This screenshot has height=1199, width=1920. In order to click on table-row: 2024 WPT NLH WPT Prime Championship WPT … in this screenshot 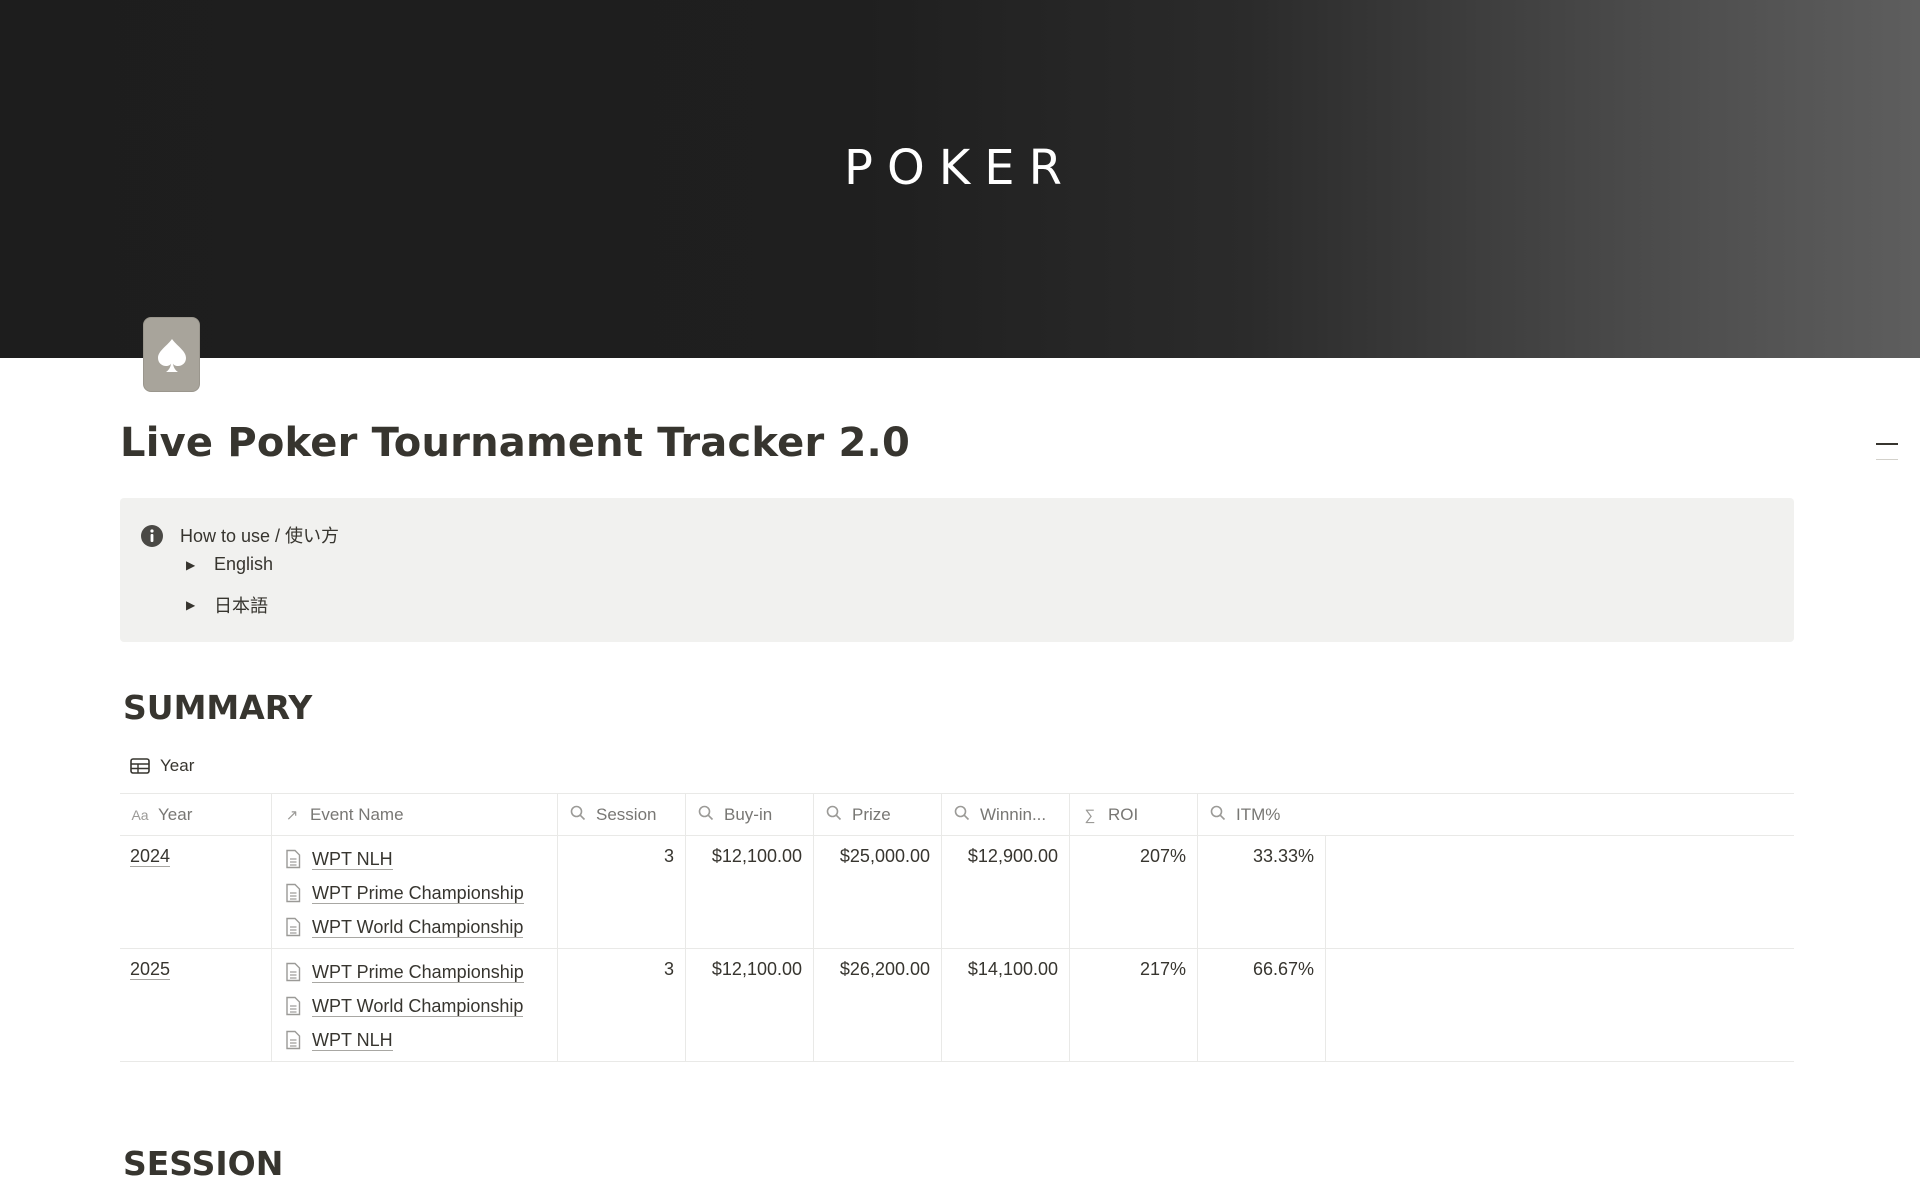, I will do `click(957, 892)`.